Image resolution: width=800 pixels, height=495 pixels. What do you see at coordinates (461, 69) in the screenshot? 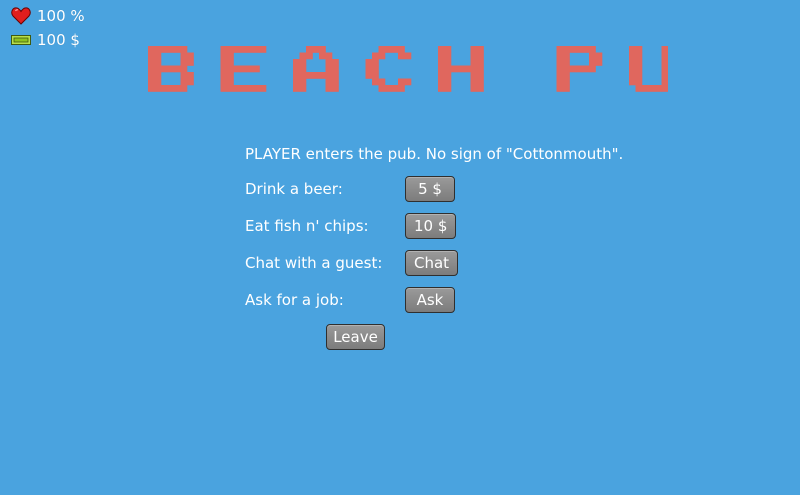
I see `title-letter-h` at bounding box center [461, 69].